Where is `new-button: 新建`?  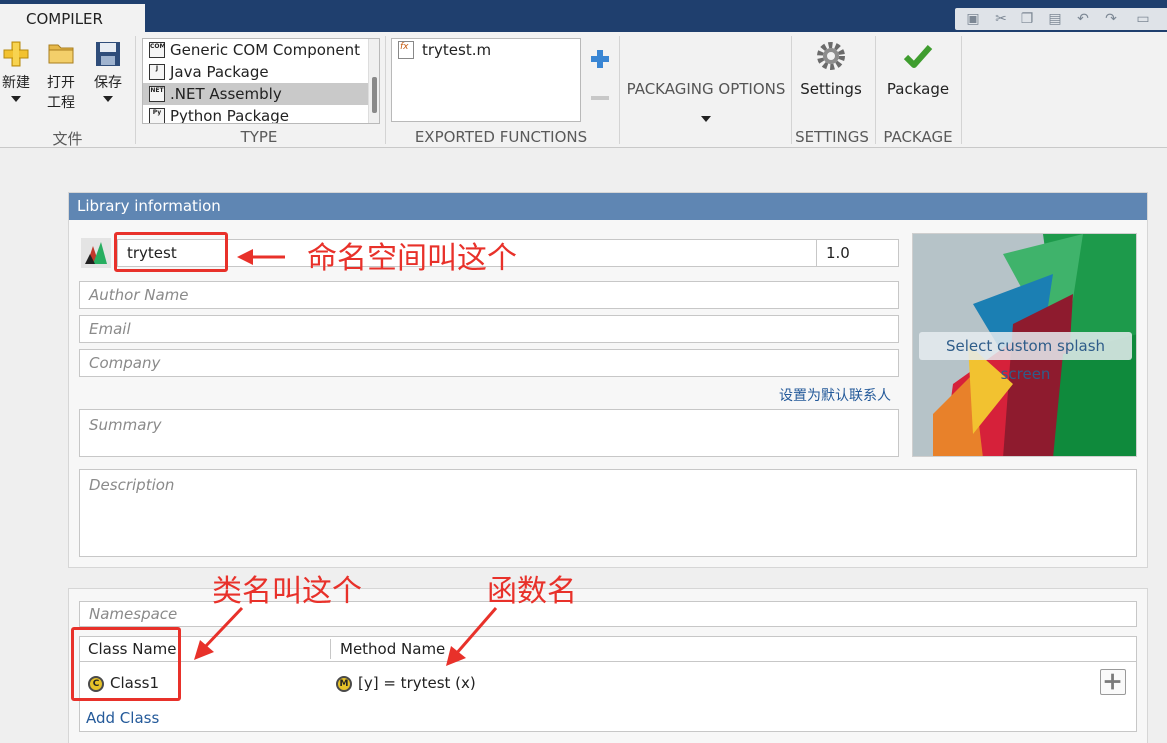 new-button: 新建 is located at coordinates (16, 71).